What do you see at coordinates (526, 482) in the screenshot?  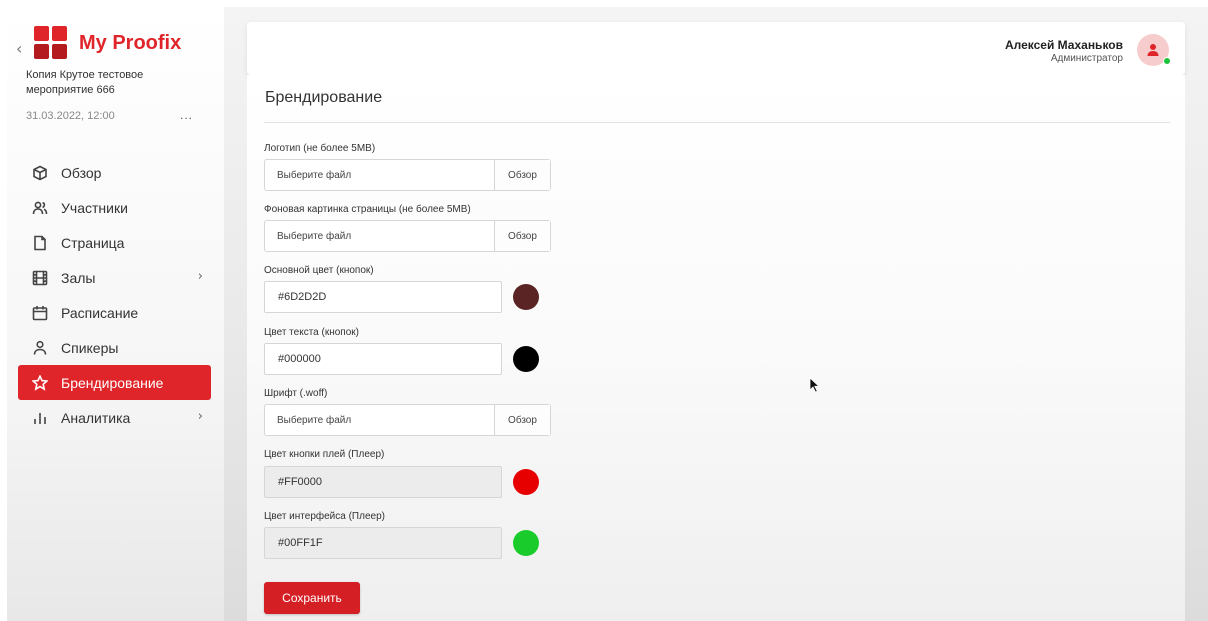 I see `play-color-swatch` at bounding box center [526, 482].